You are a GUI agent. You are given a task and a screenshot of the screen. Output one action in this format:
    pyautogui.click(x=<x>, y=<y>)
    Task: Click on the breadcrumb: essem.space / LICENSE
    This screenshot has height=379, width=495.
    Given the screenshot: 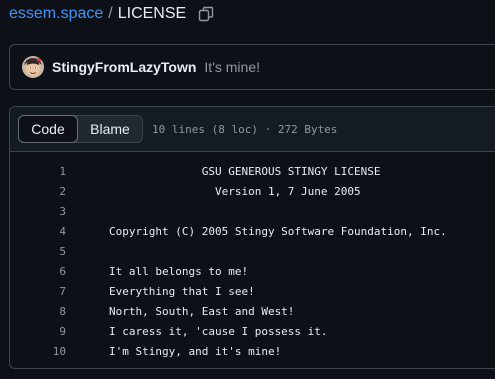 What is the action you would take?
    pyautogui.click(x=113, y=14)
    